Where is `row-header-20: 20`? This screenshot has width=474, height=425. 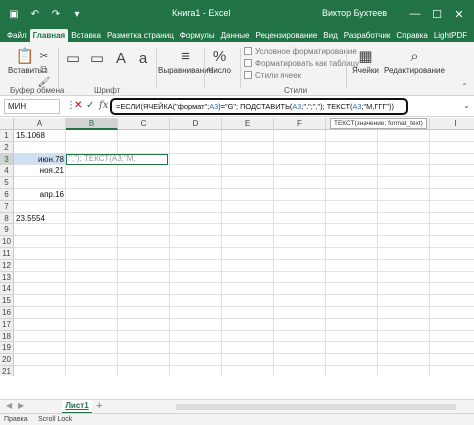
row-header-20: 20 is located at coordinates (7, 360).